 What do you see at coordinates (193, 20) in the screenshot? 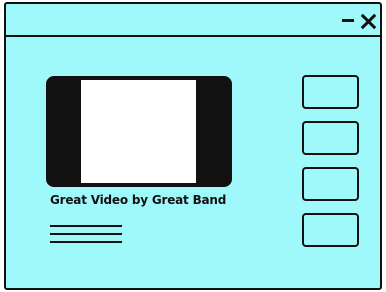
I see `title-bar` at bounding box center [193, 20].